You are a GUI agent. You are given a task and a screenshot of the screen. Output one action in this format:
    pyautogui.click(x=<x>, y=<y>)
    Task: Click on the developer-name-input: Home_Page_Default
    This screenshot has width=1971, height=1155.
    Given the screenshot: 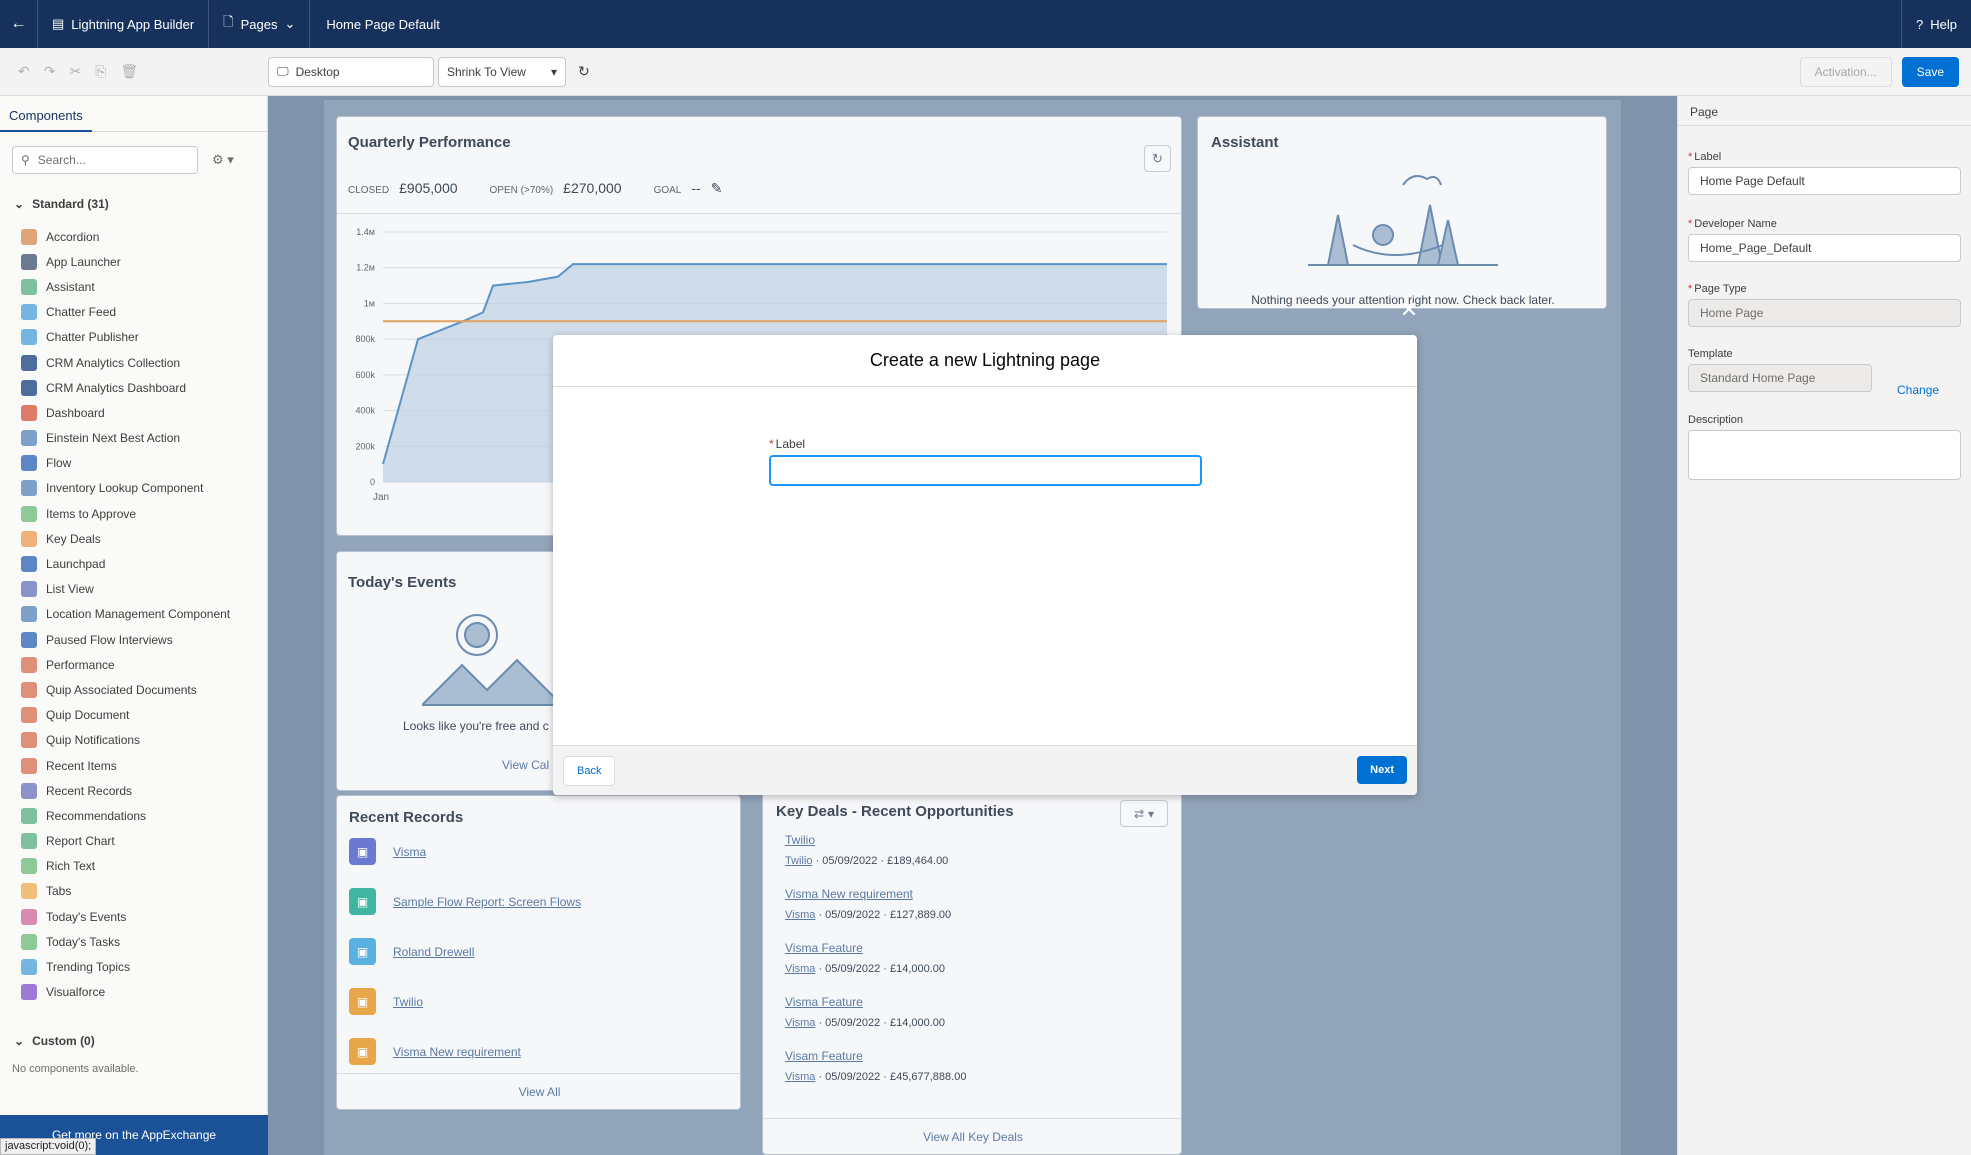 What is the action you would take?
    pyautogui.click(x=1824, y=248)
    